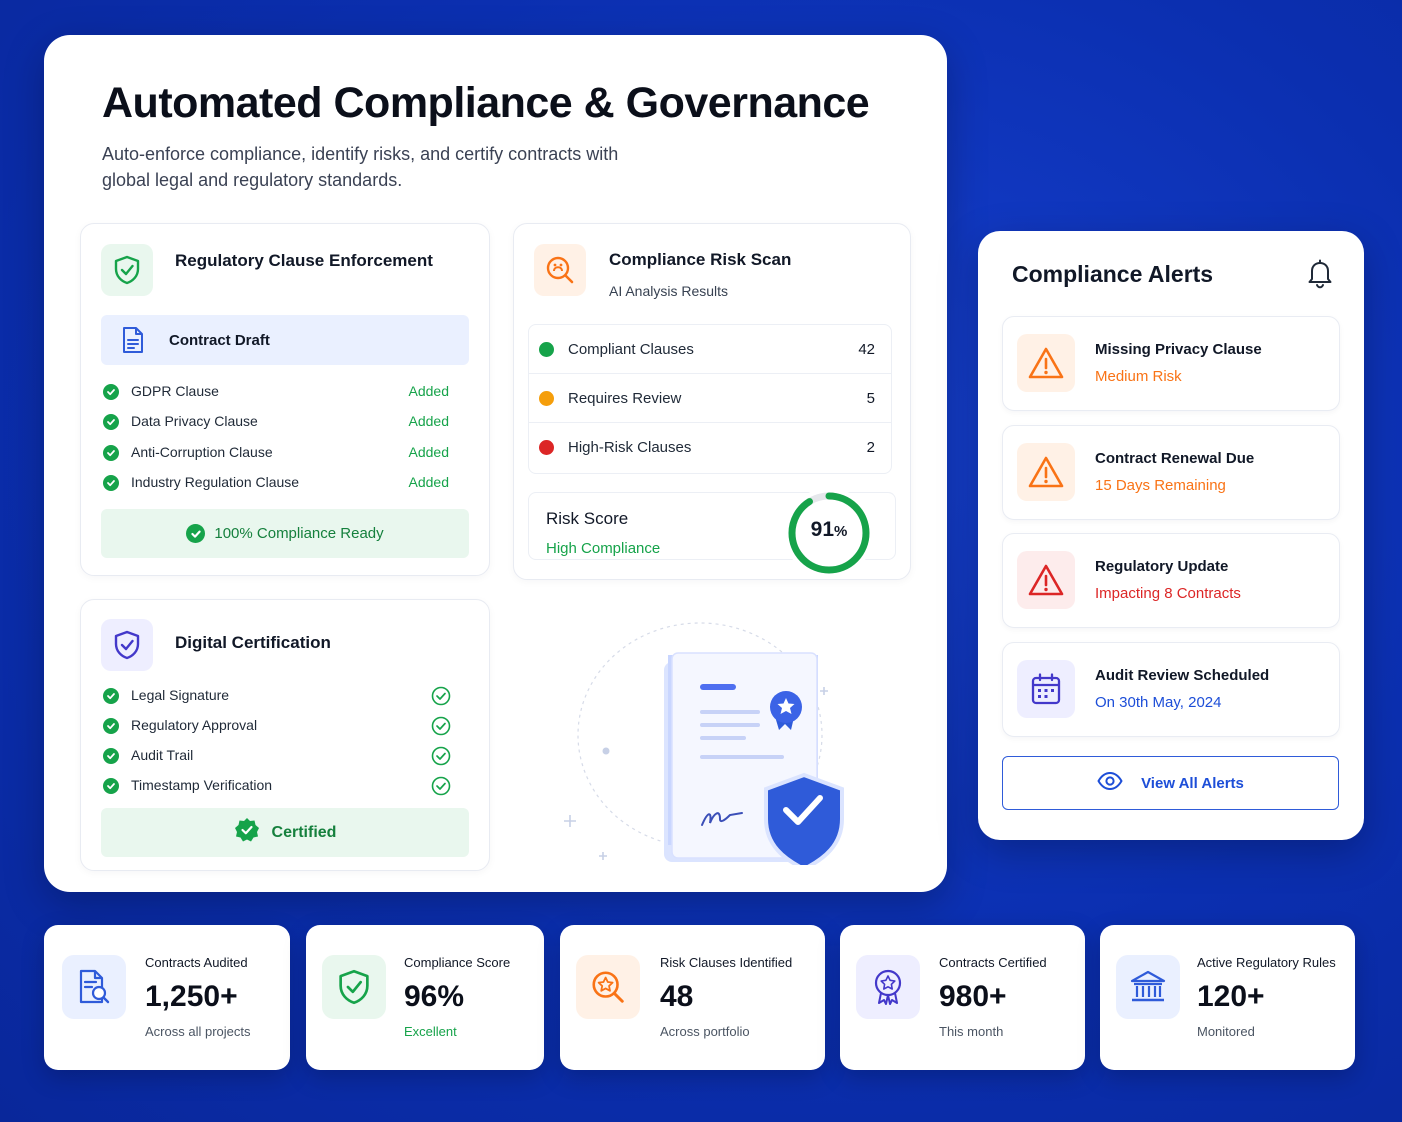 The image size is (1402, 1122). What do you see at coordinates (603, 548) in the screenshot?
I see `risk-score-status: High Compliance` at bounding box center [603, 548].